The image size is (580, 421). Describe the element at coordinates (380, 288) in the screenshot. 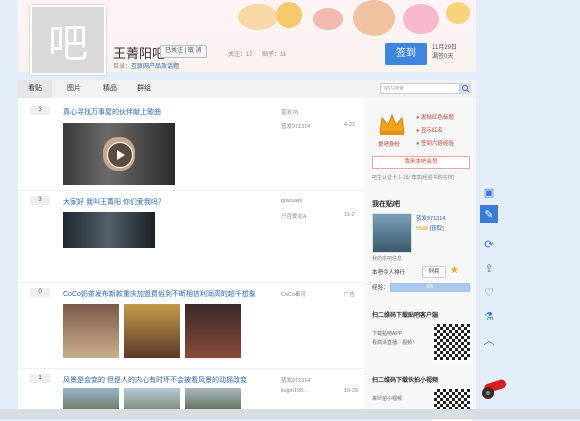

I see `exp-label: 经验：` at that location.